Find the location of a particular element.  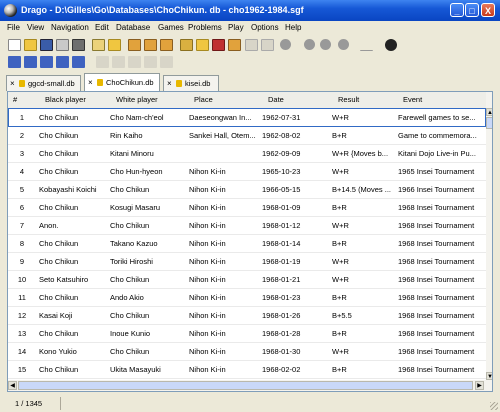

maximize-button: □ is located at coordinates (472, 10).